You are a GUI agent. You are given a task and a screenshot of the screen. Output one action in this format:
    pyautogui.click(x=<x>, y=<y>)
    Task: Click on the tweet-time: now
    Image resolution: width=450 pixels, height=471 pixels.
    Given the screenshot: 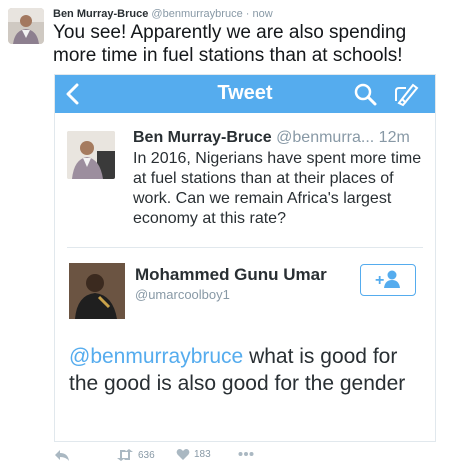 What is the action you would take?
    pyautogui.click(x=262, y=14)
    